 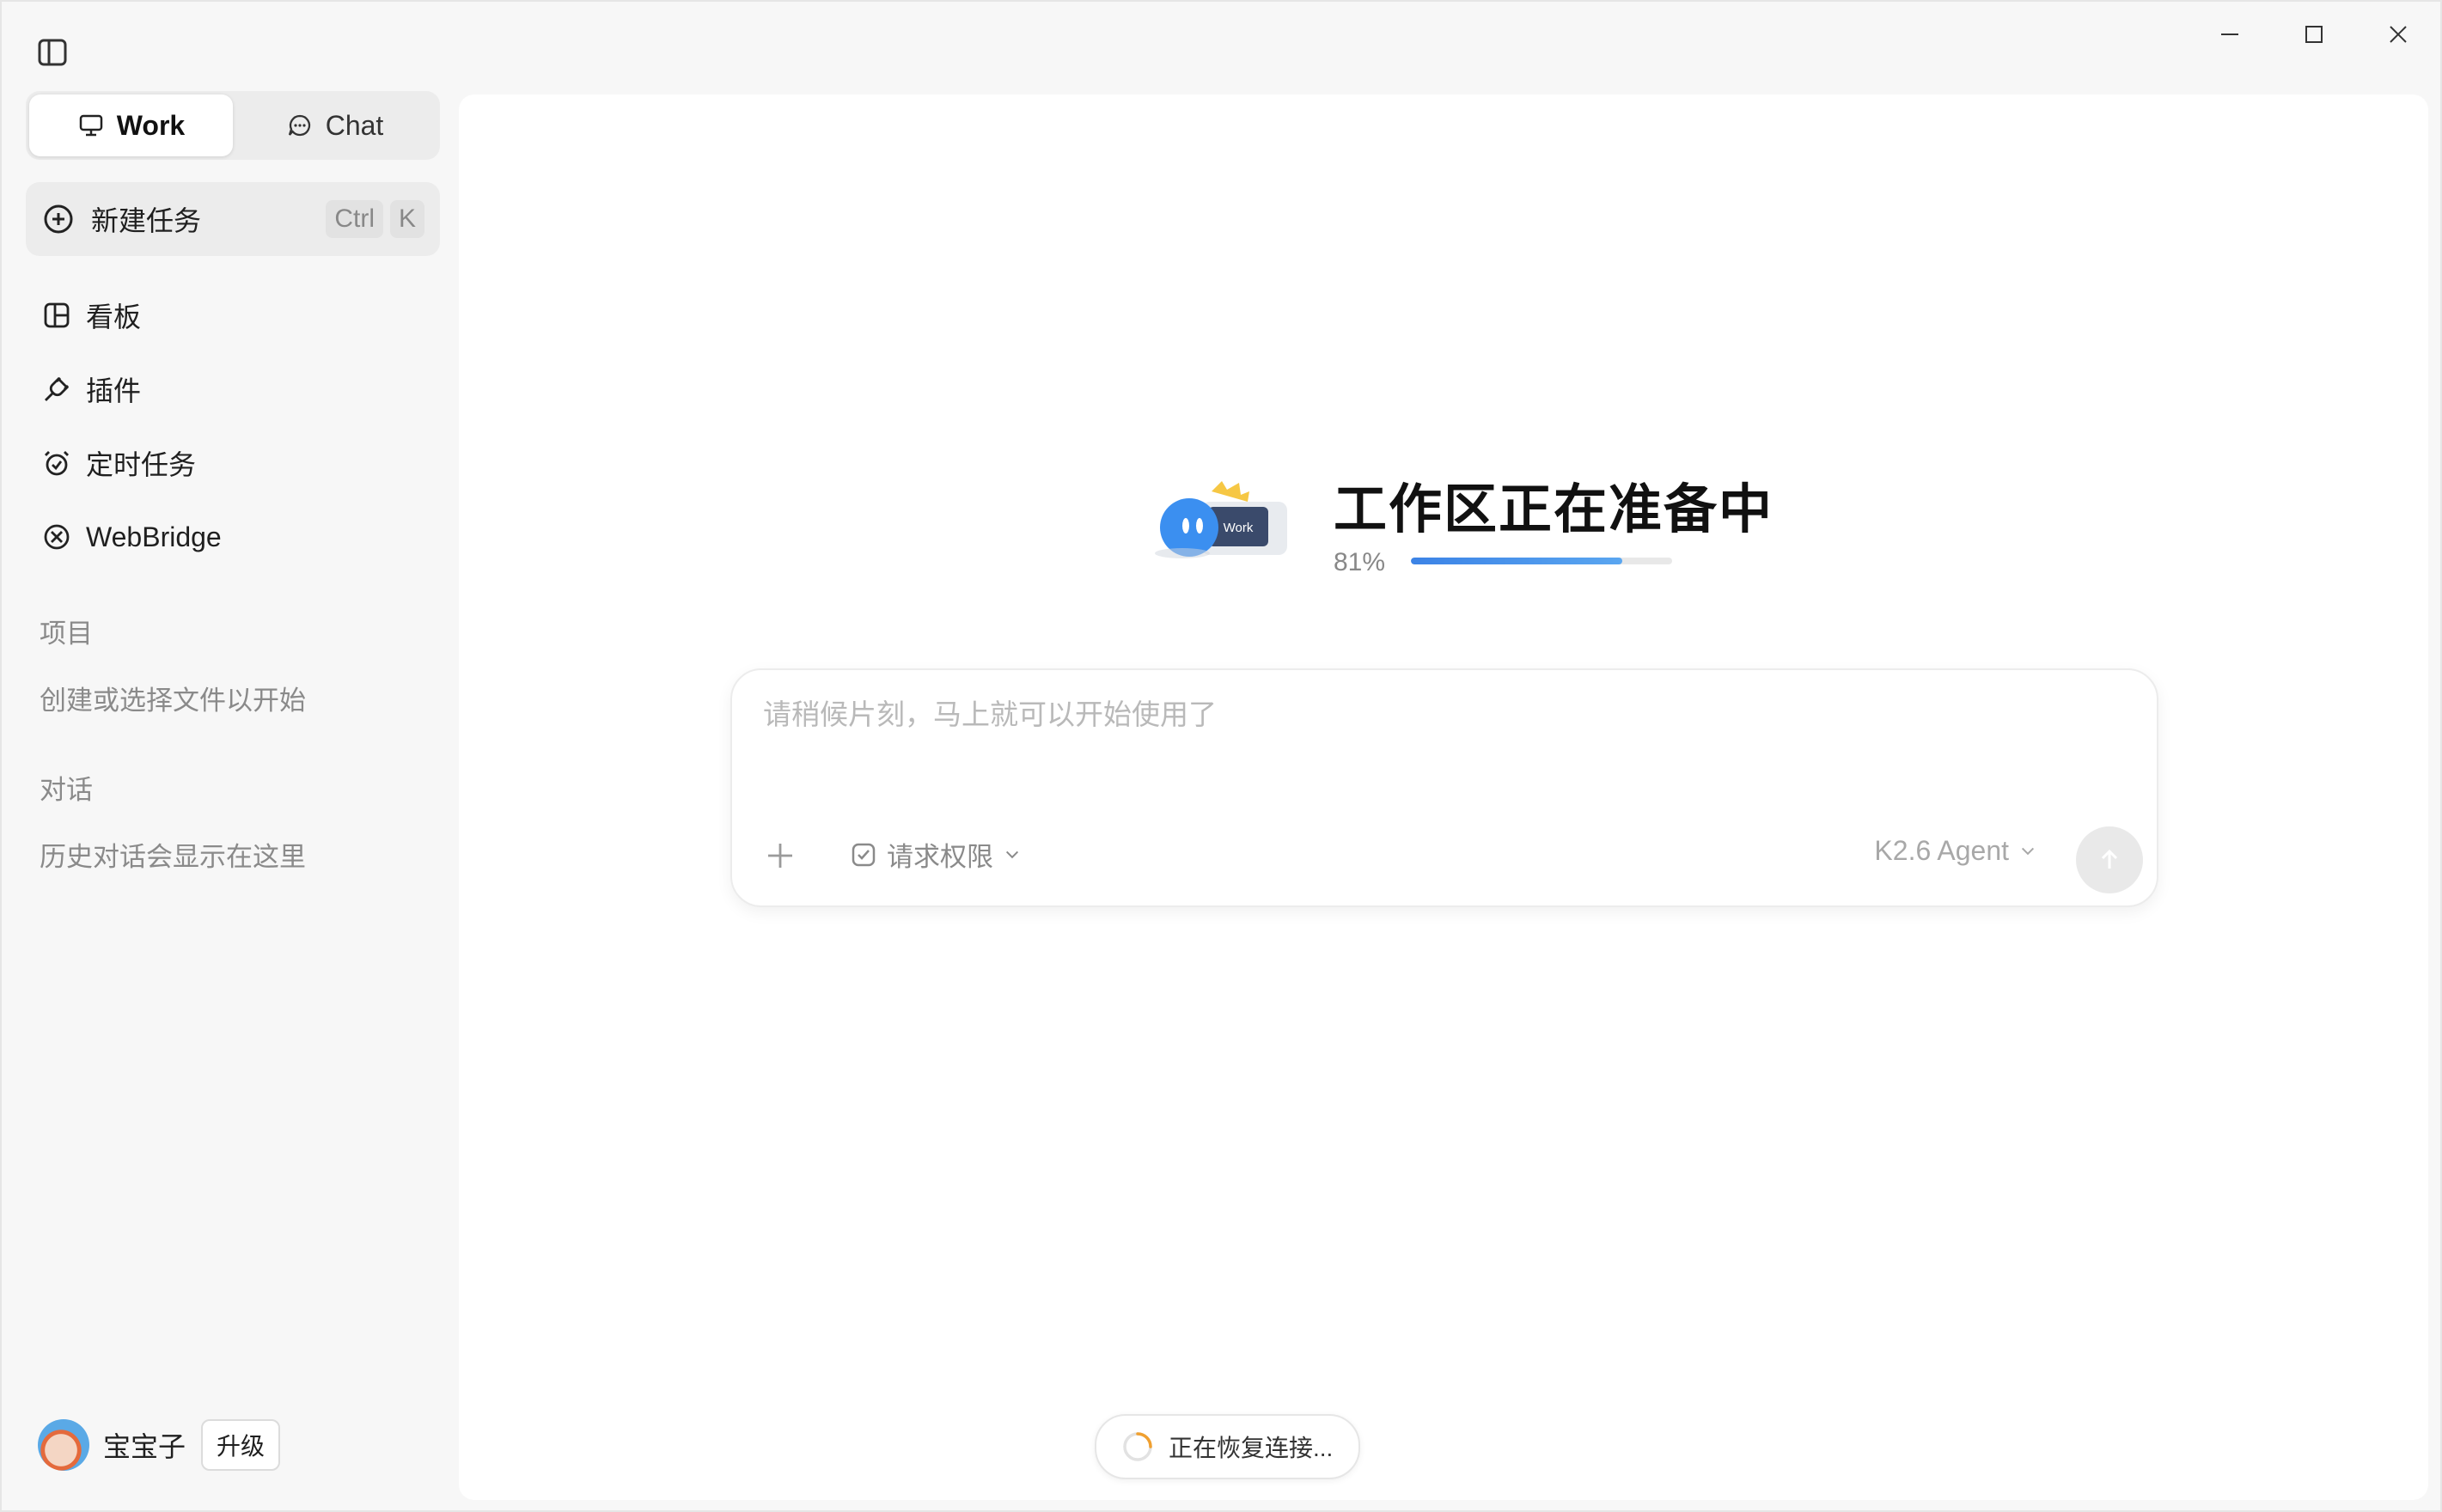 I want to click on new-task-label: 新建任务, so click(x=146, y=220).